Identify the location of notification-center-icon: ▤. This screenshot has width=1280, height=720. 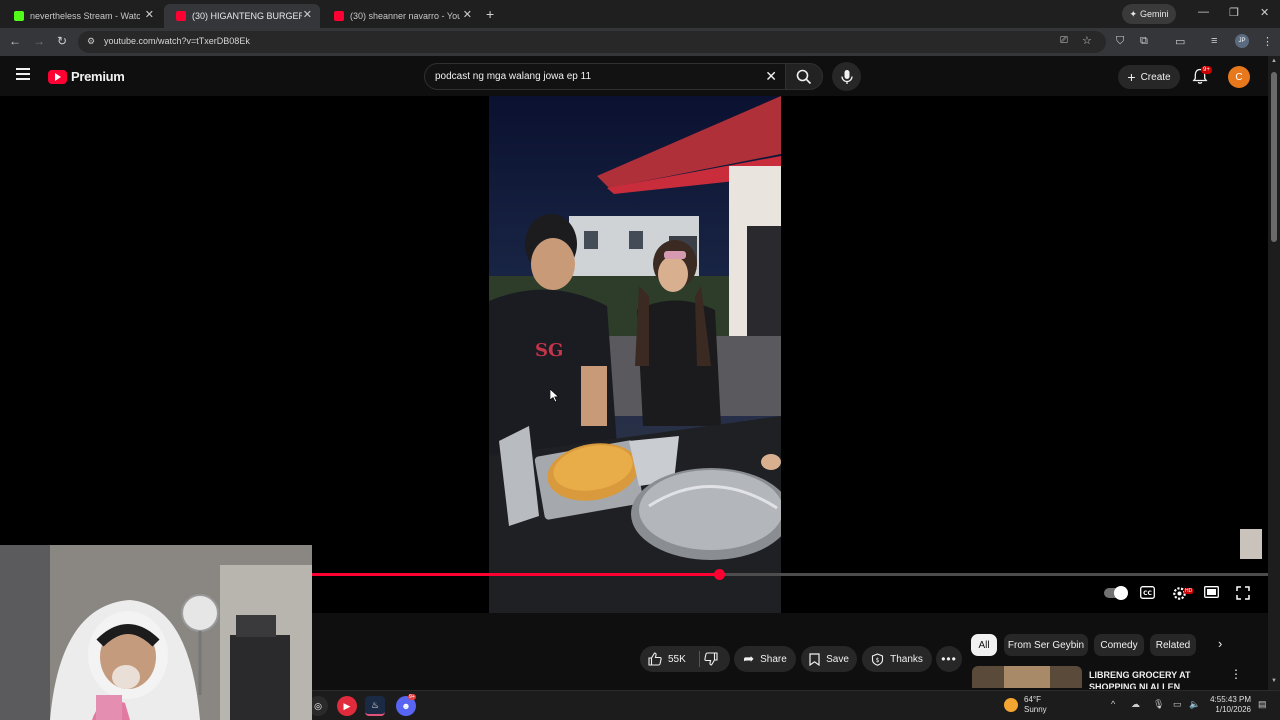
(1262, 704).